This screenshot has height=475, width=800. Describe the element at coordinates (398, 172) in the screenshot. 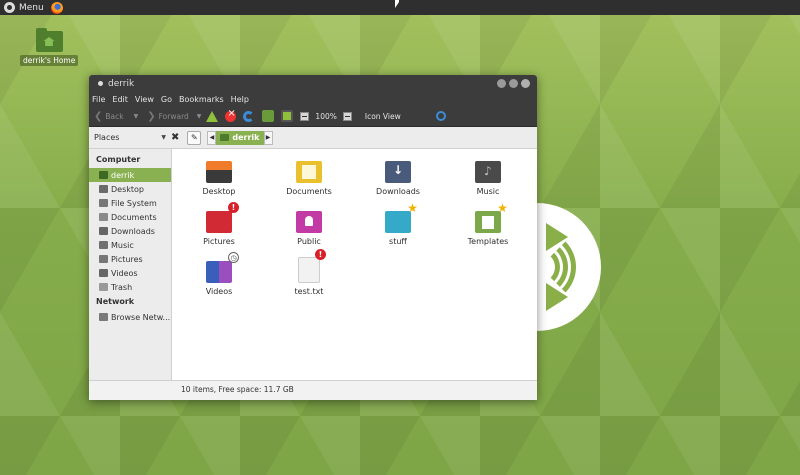

I see `folder-downloads-icon` at that location.